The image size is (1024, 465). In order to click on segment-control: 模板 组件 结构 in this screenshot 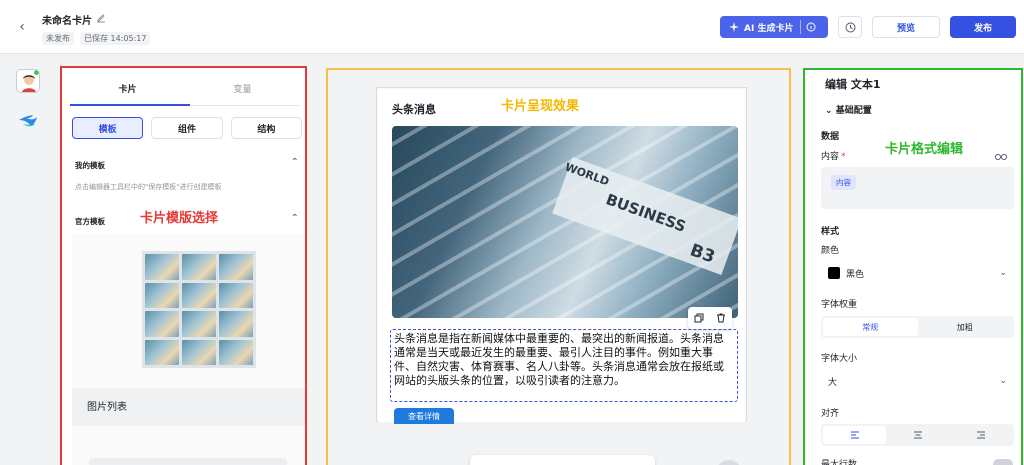, I will do `click(187, 128)`.